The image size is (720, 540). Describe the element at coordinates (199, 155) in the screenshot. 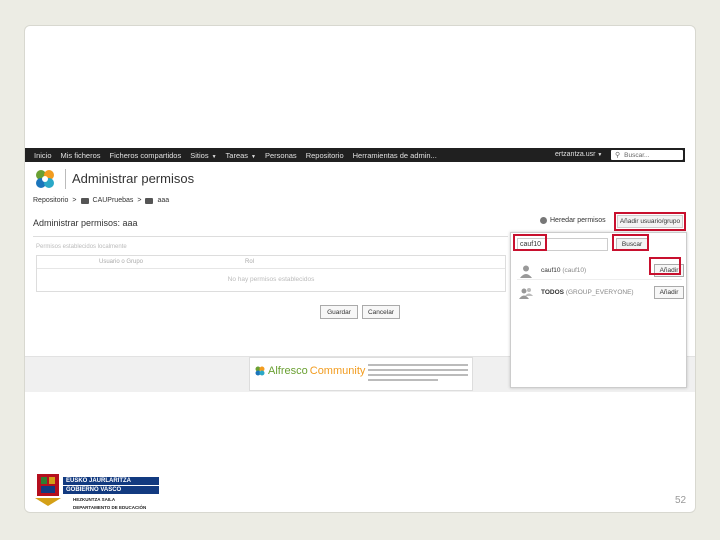

I see `nav-sitios-label: Sitios` at that location.